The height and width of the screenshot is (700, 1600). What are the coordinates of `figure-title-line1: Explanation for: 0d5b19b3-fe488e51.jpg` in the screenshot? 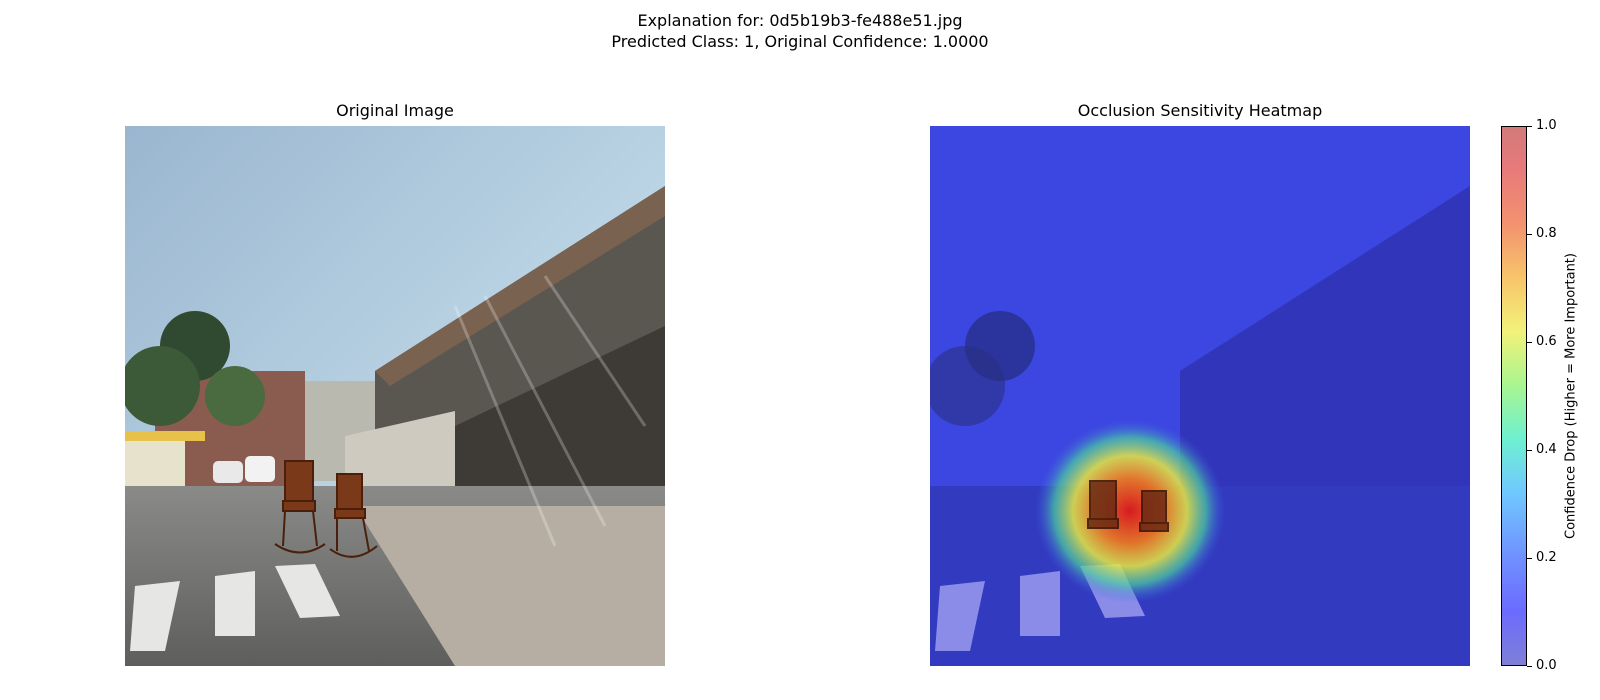 It's located at (800, 20).